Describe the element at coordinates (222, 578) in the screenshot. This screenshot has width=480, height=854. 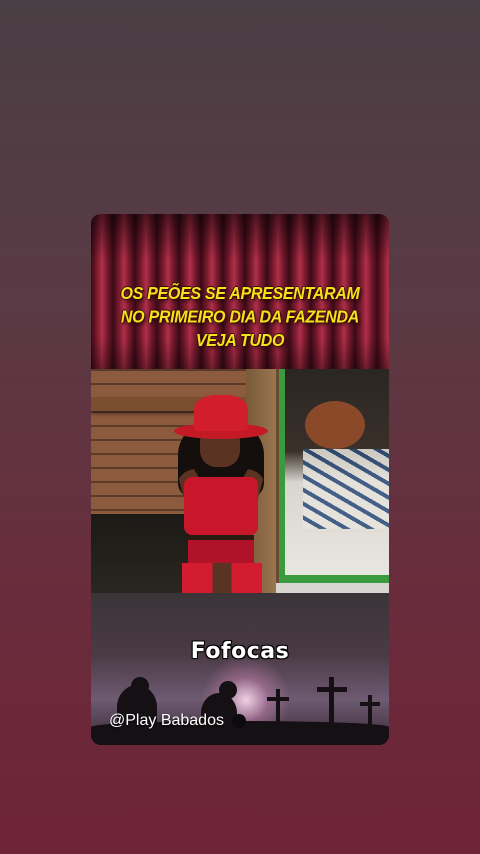
I see `red-boots` at that location.